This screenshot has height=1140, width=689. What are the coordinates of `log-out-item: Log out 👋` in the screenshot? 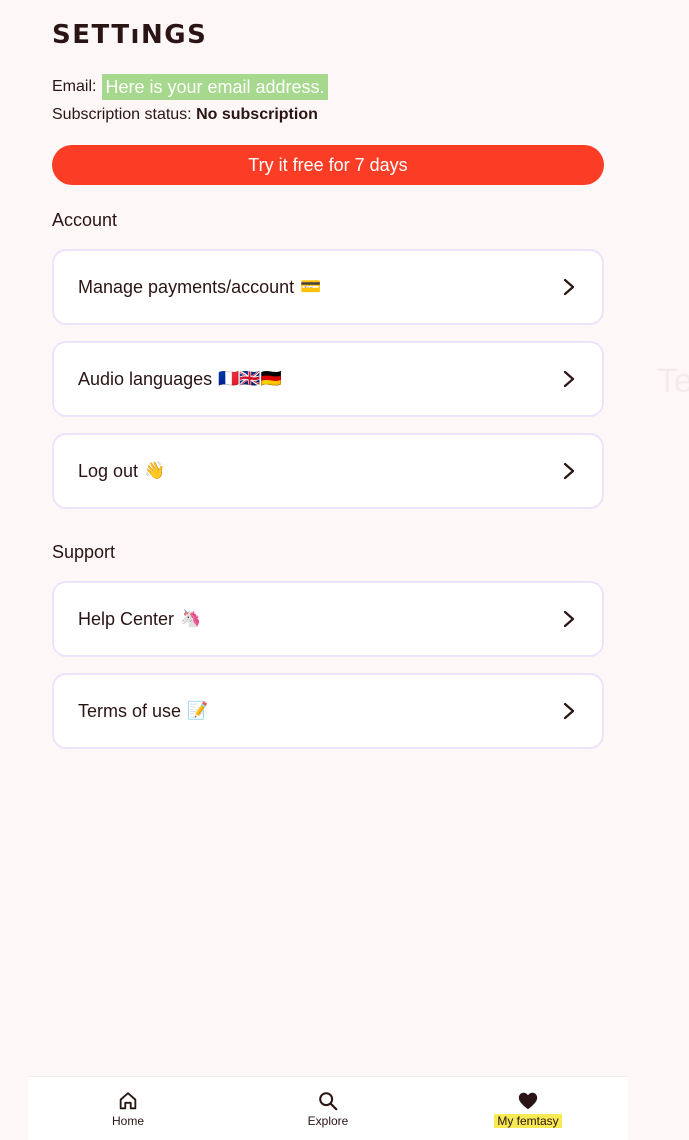 It's located at (328, 471).